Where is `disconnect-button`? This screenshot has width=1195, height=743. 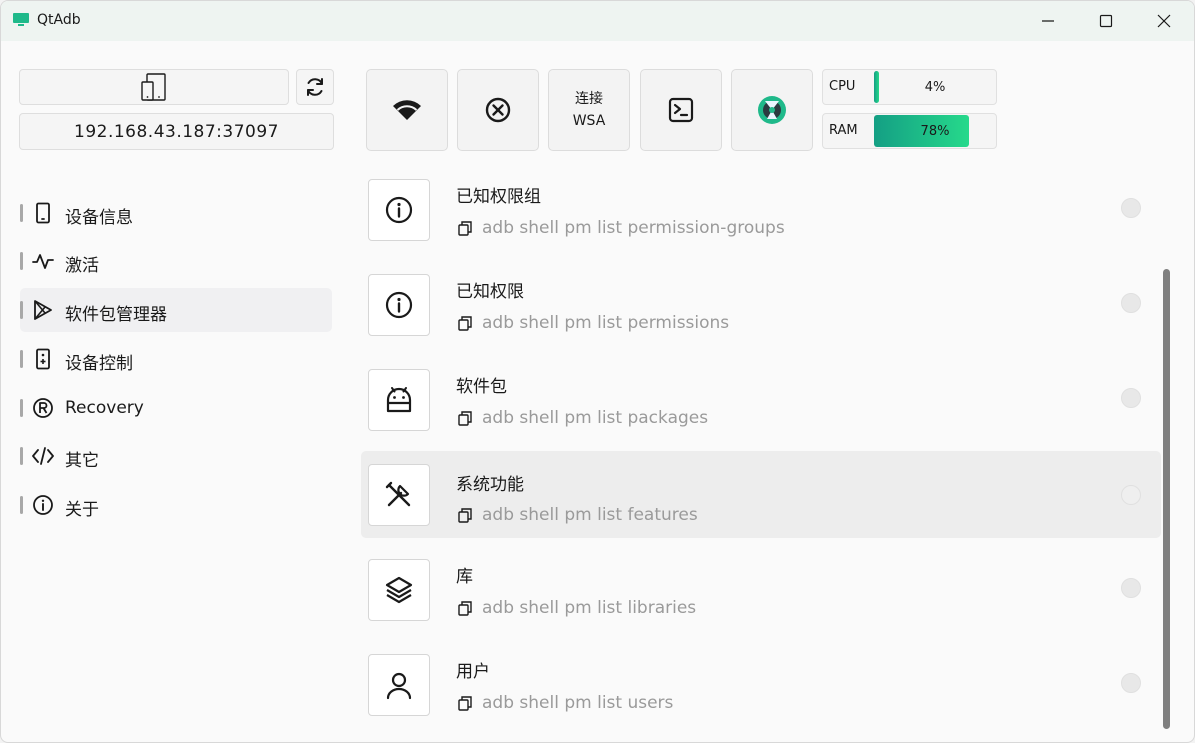
disconnect-button is located at coordinates (498, 110).